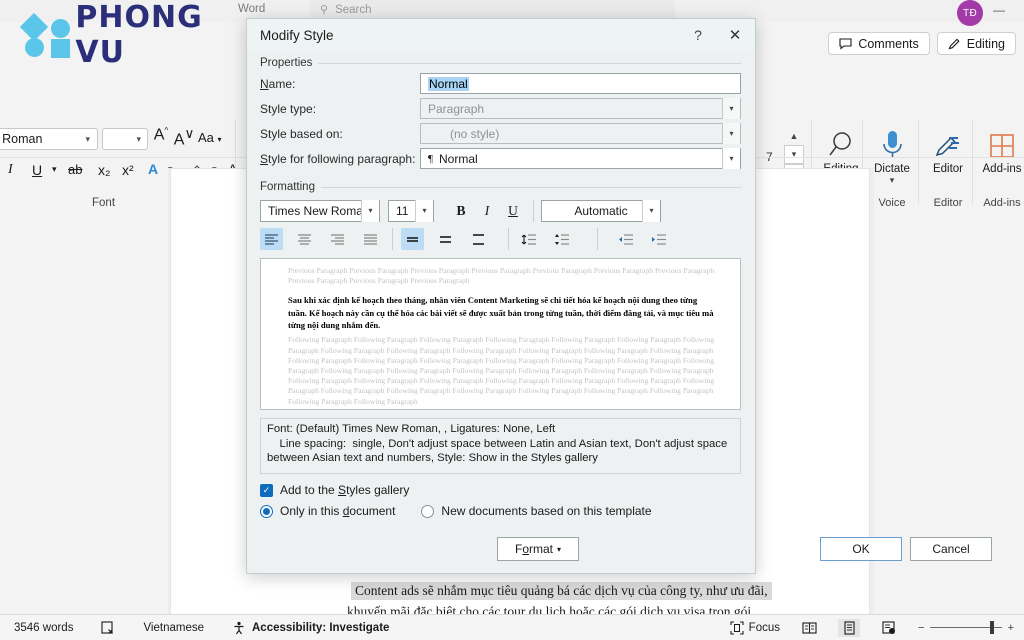 This screenshot has height=640, width=1024. What do you see at coordinates (580, 133) in the screenshot?
I see `style-based-on-combo: (no style) ▾` at bounding box center [580, 133].